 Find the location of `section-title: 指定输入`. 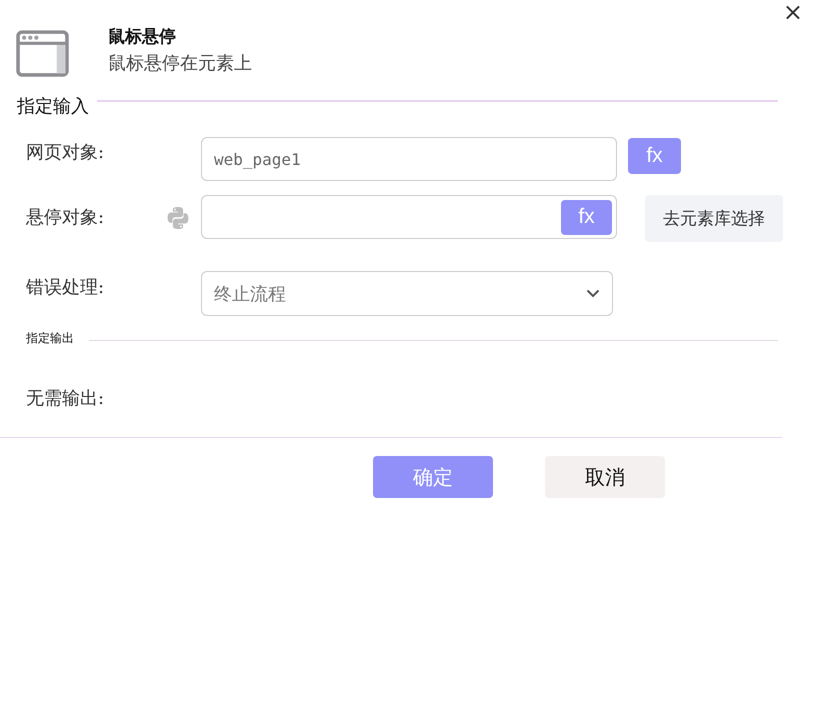

section-title: 指定输入 is located at coordinates (53, 106).